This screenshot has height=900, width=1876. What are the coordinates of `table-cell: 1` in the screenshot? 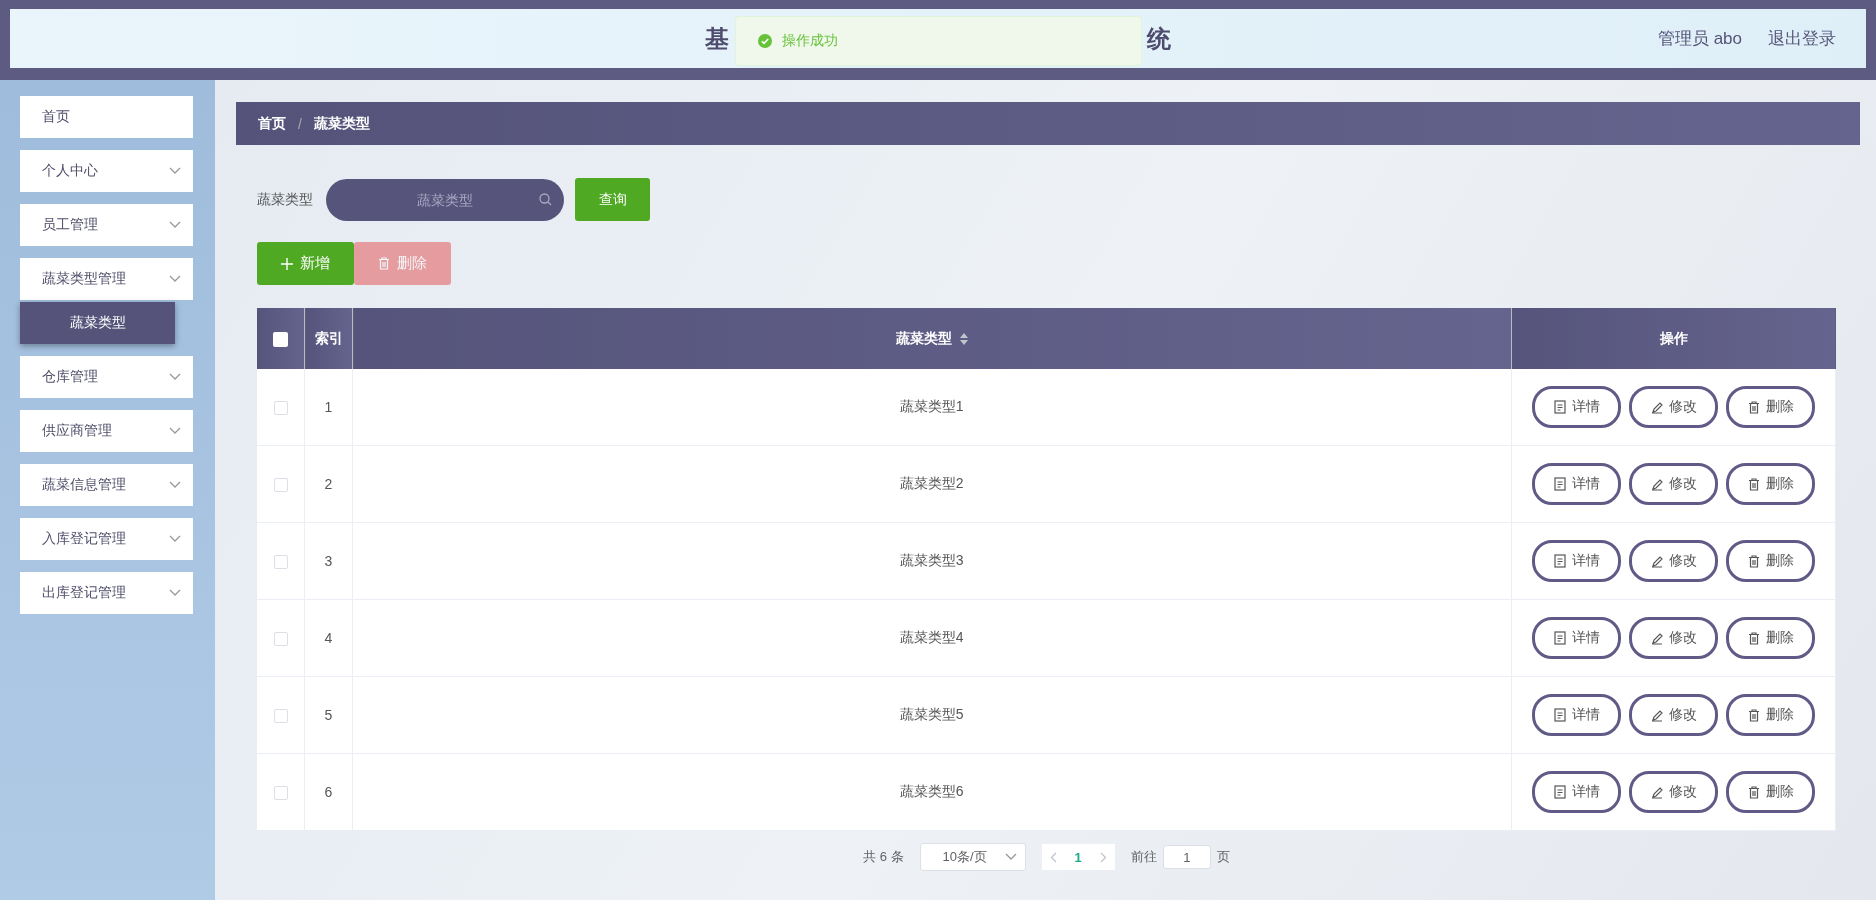 It's located at (328, 407).